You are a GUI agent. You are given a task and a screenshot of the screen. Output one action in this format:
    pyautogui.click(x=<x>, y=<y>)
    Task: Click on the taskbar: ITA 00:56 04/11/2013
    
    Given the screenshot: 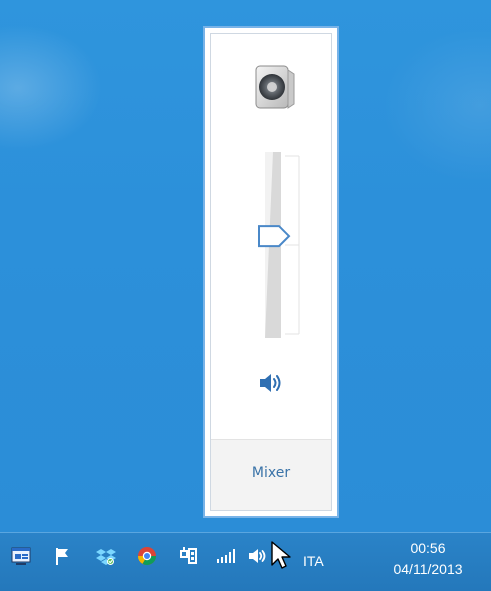 What is the action you would take?
    pyautogui.click(x=245, y=561)
    